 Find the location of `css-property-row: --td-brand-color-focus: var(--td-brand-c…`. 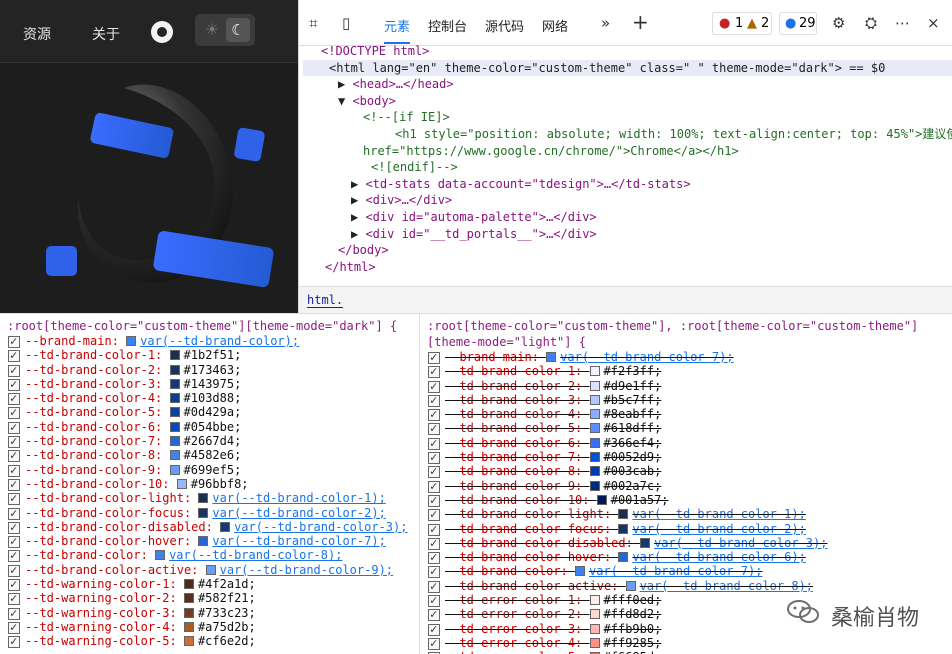

css-property-row: --td-brand-color-focus: var(--td-brand-c… is located at coordinates (686, 529).